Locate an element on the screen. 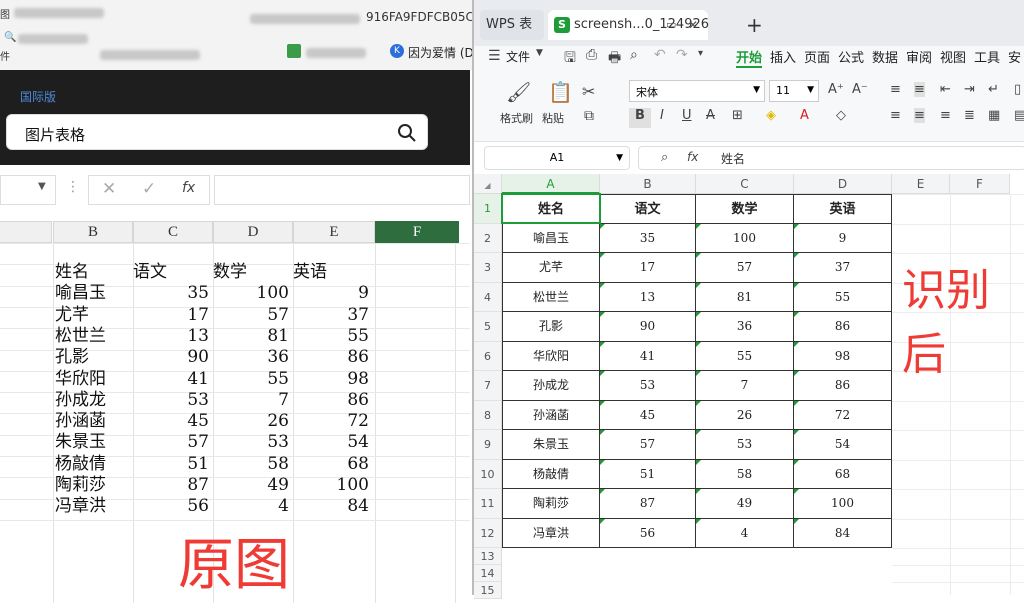 This screenshot has width=1024, height=603. table-cell: 55 is located at coordinates (745, 356).